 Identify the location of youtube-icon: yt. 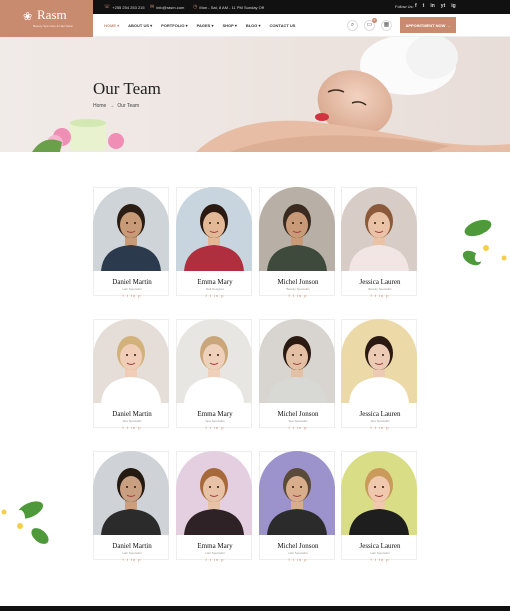
(443, 6).